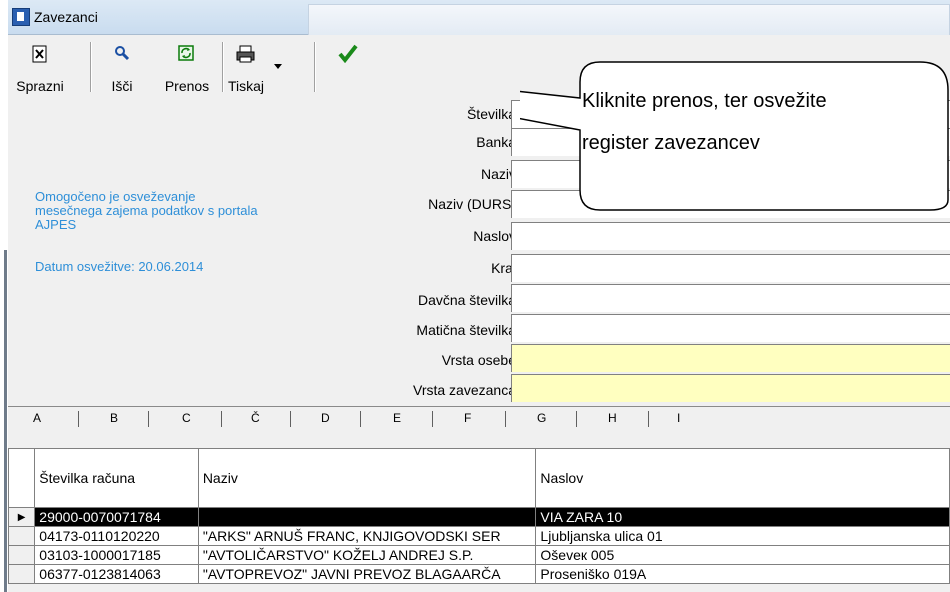 This screenshot has width=950, height=592. Describe the element at coordinates (115, 196) in the screenshot. I see `info-line: Omogočeno je osveževanje` at that location.